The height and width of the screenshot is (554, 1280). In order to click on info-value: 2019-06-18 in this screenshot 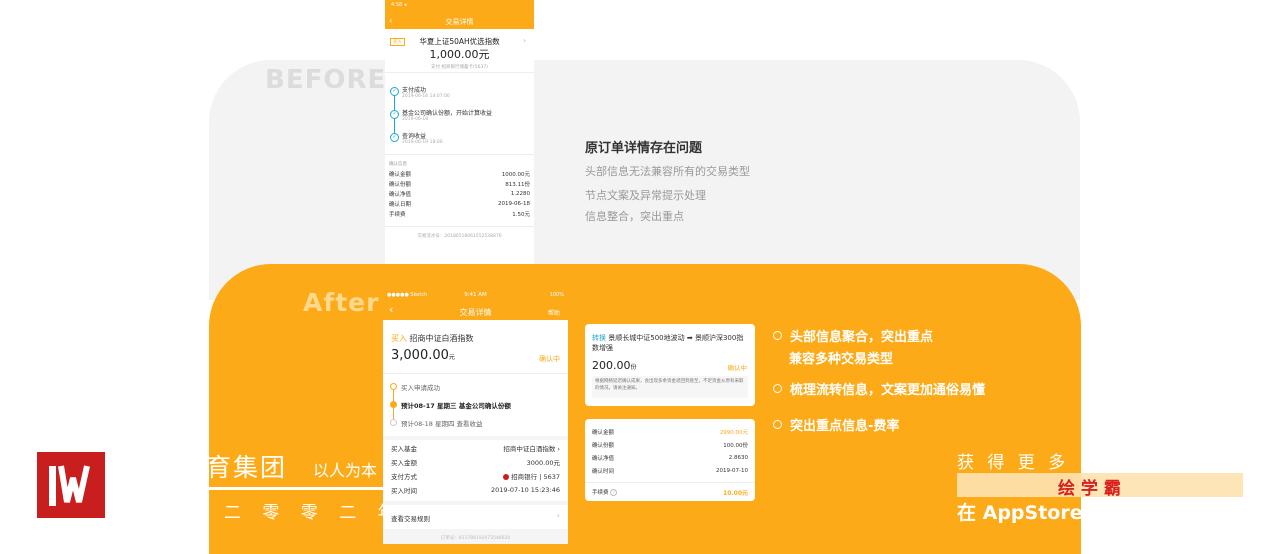, I will do `click(514, 204)`.